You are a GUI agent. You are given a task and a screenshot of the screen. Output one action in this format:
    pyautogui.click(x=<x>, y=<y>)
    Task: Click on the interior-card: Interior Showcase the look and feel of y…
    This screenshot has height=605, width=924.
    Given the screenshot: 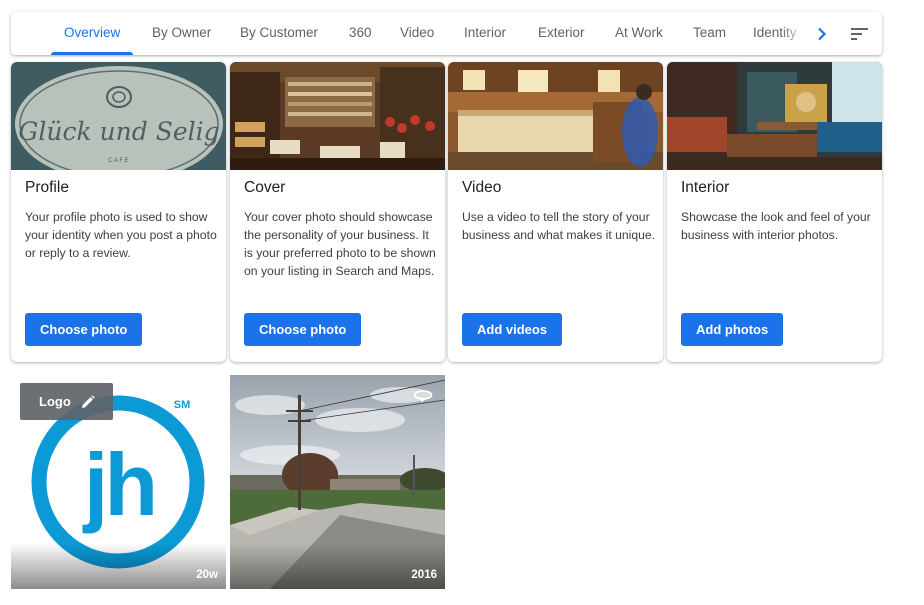 What is the action you would take?
    pyautogui.click(x=774, y=212)
    